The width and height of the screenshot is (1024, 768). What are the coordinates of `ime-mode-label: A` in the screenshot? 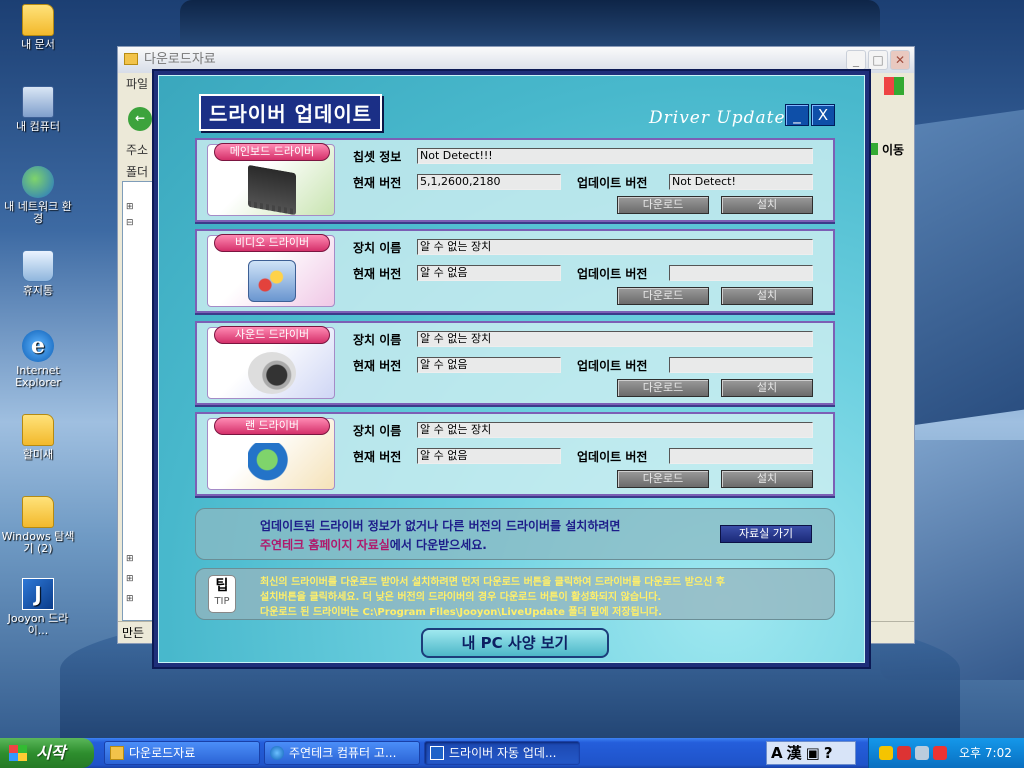 It's located at (777, 753).